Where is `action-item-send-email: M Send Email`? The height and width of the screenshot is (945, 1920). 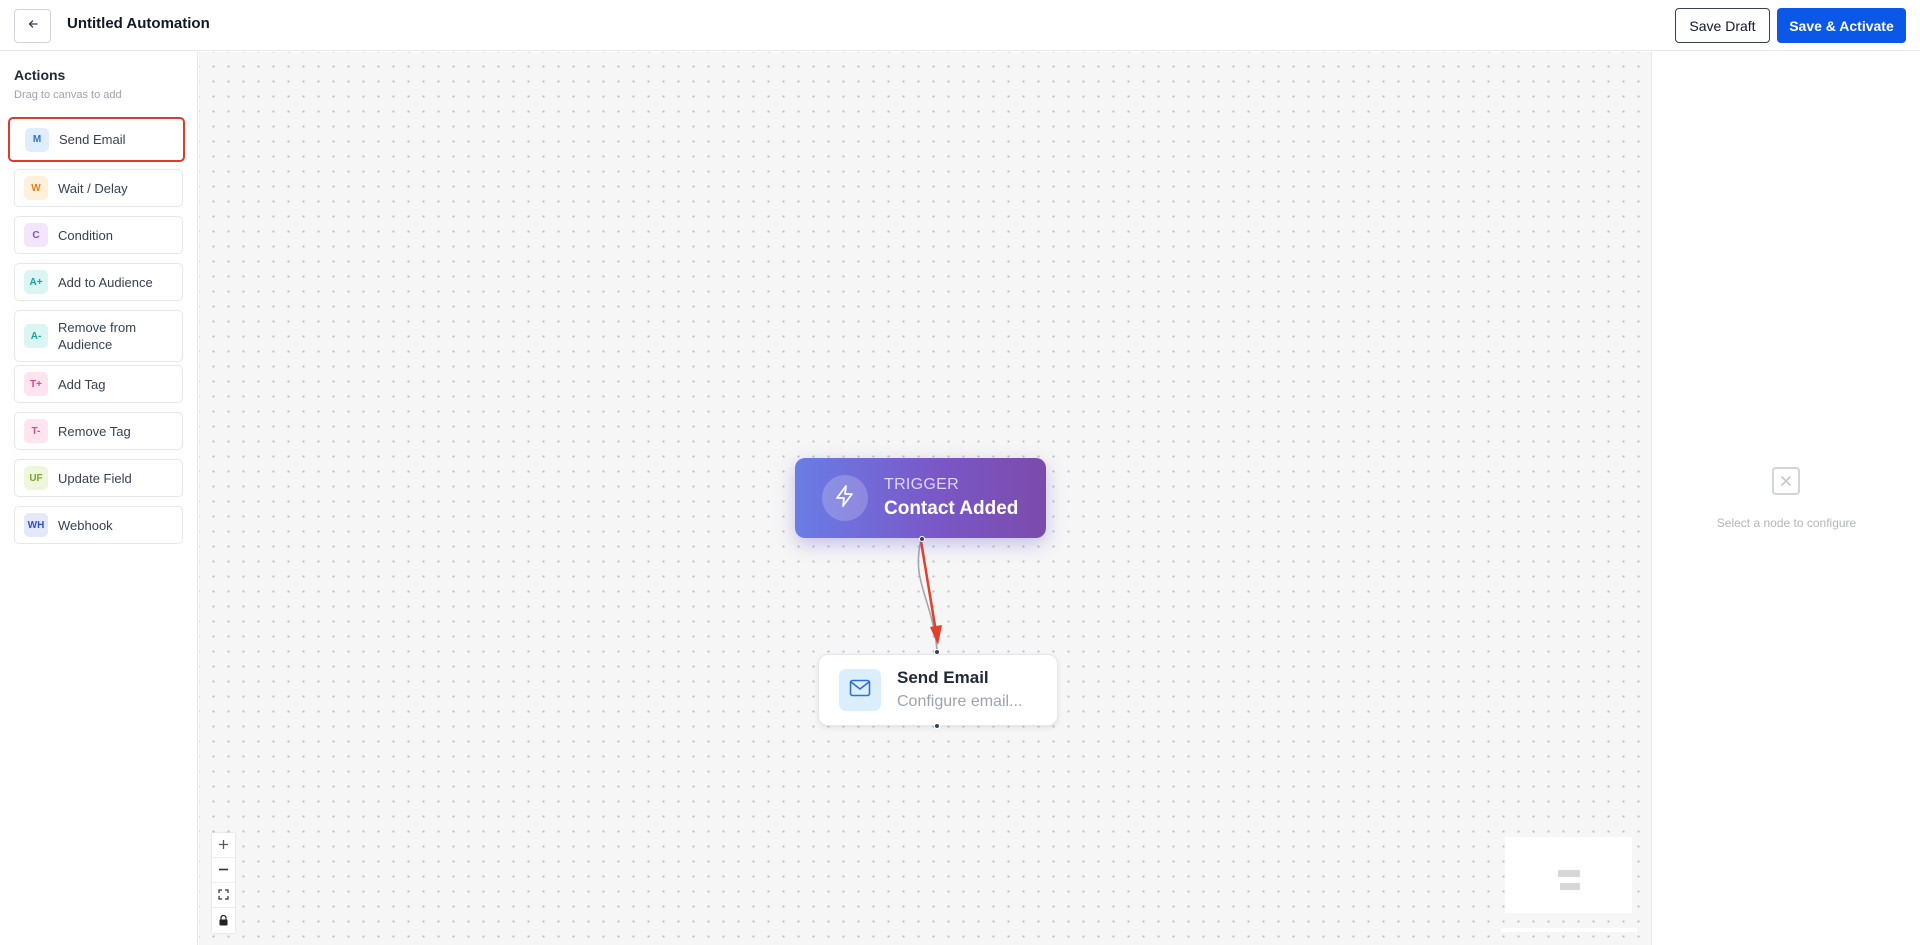
action-item-send-email: M Send Email is located at coordinates (96, 139).